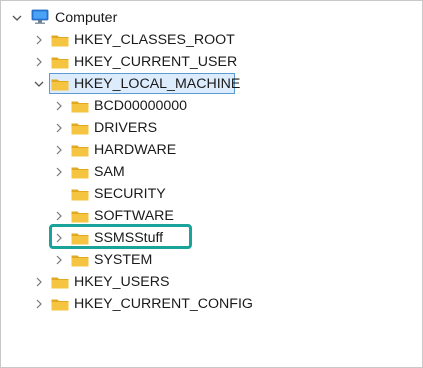 This screenshot has height=368, width=423. I want to click on tree-item-label: SECURITY, so click(130, 194).